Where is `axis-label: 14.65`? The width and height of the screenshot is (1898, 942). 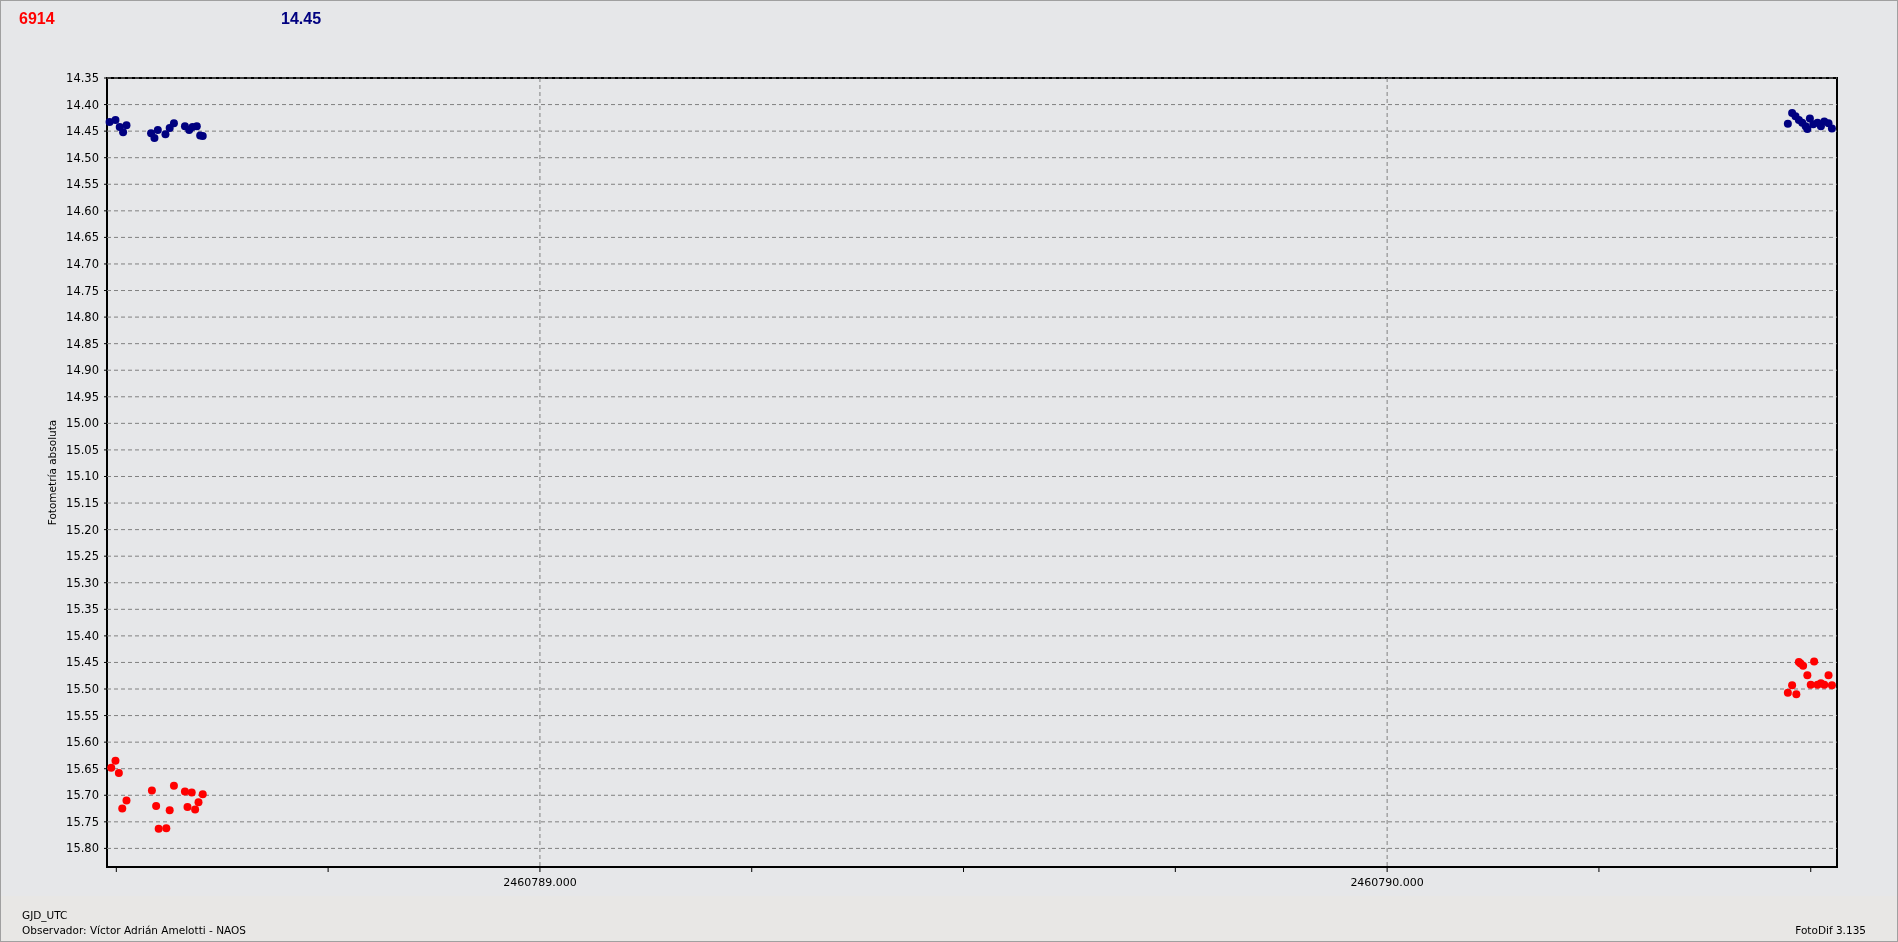
axis-label: 14.65 is located at coordinates (82, 237).